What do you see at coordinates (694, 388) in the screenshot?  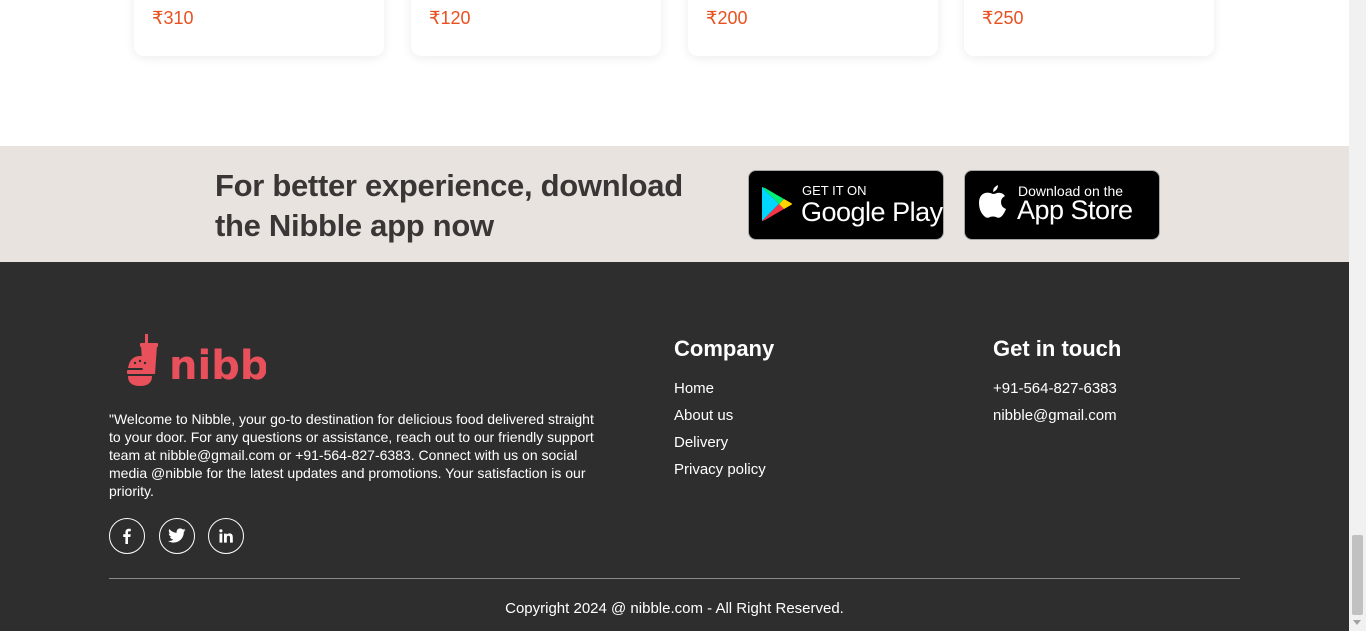 I see `footer-link-home: Home` at bounding box center [694, 388].